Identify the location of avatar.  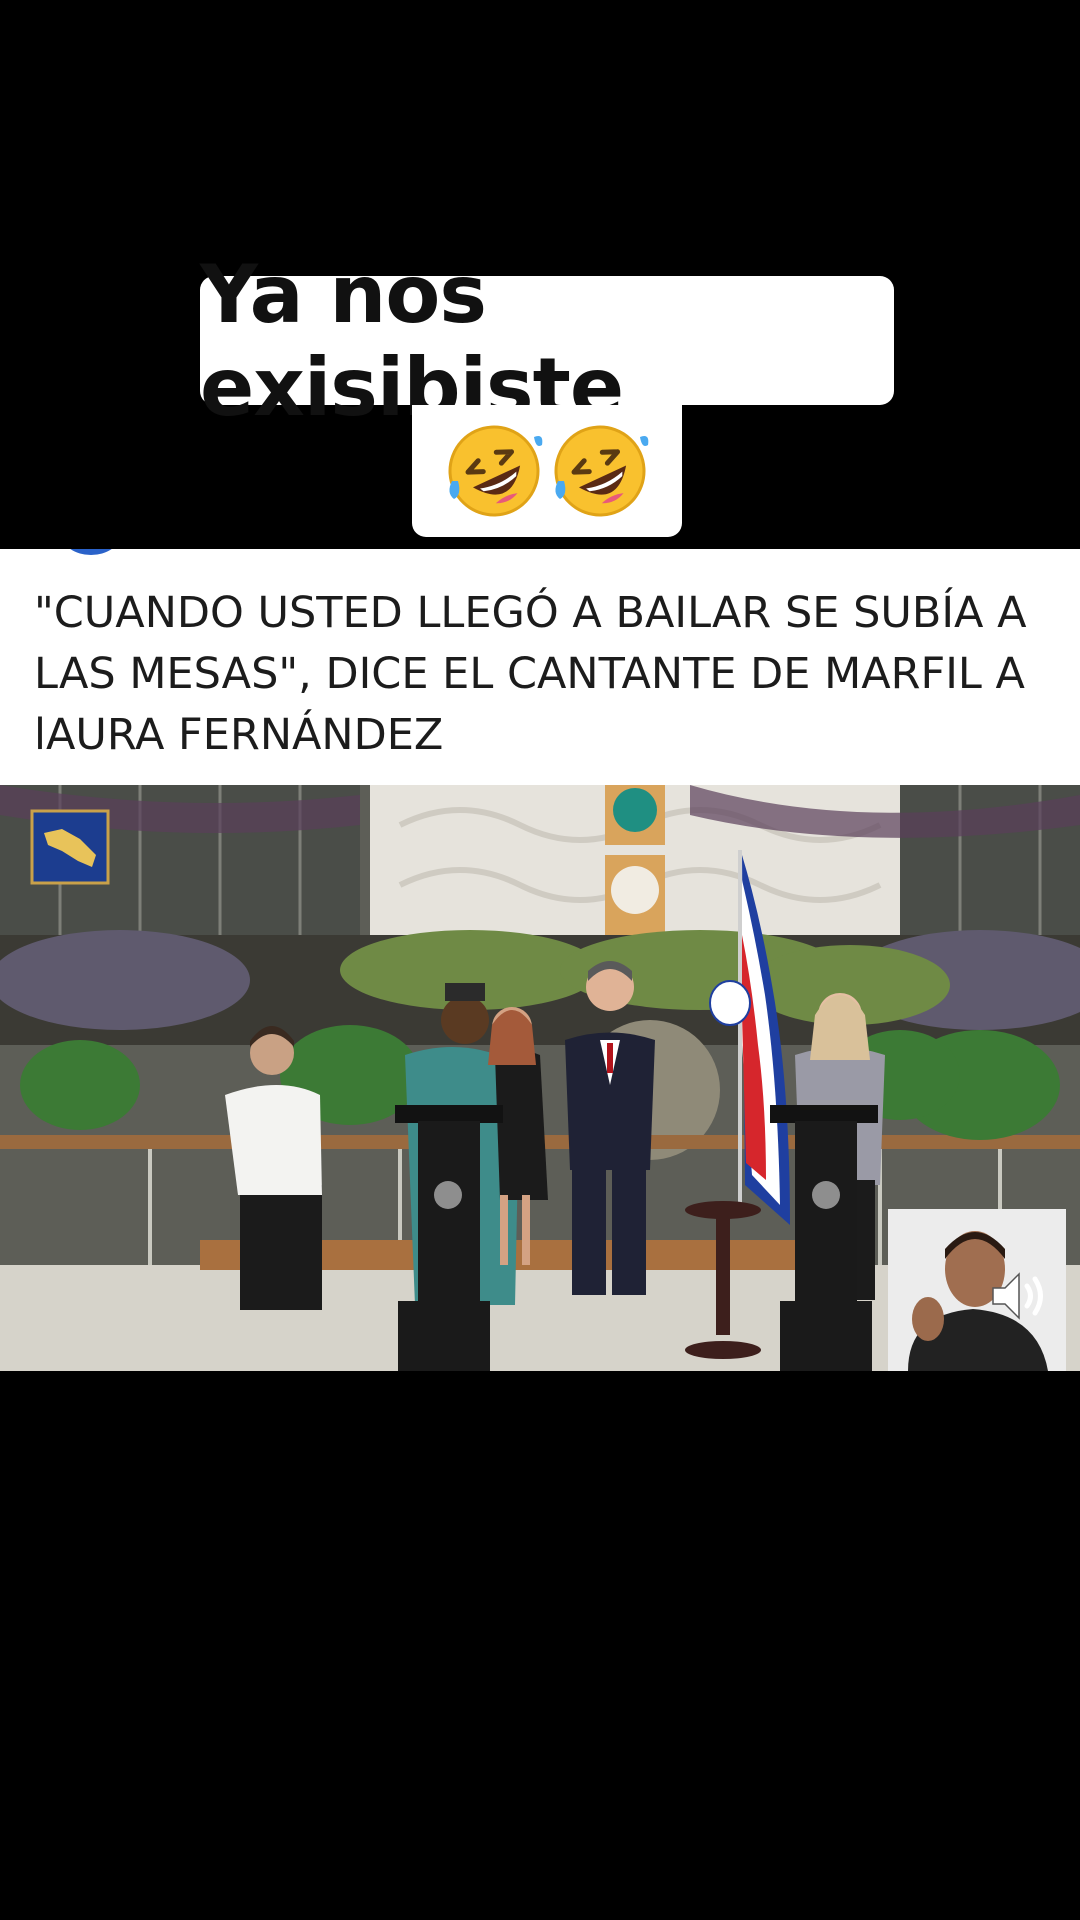
(91, 552).